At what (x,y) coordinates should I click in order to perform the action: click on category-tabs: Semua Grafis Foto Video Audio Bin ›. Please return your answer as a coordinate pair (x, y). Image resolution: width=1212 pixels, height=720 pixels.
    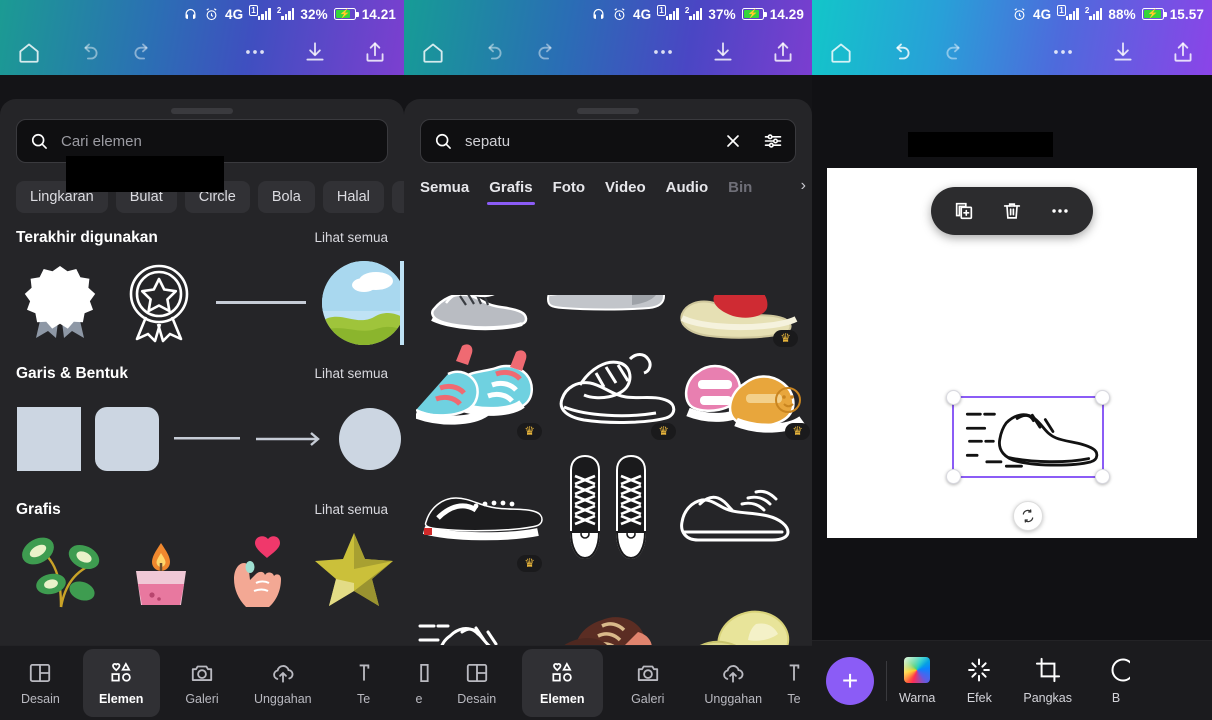
    Looking at the image, I should click on (608, 184).